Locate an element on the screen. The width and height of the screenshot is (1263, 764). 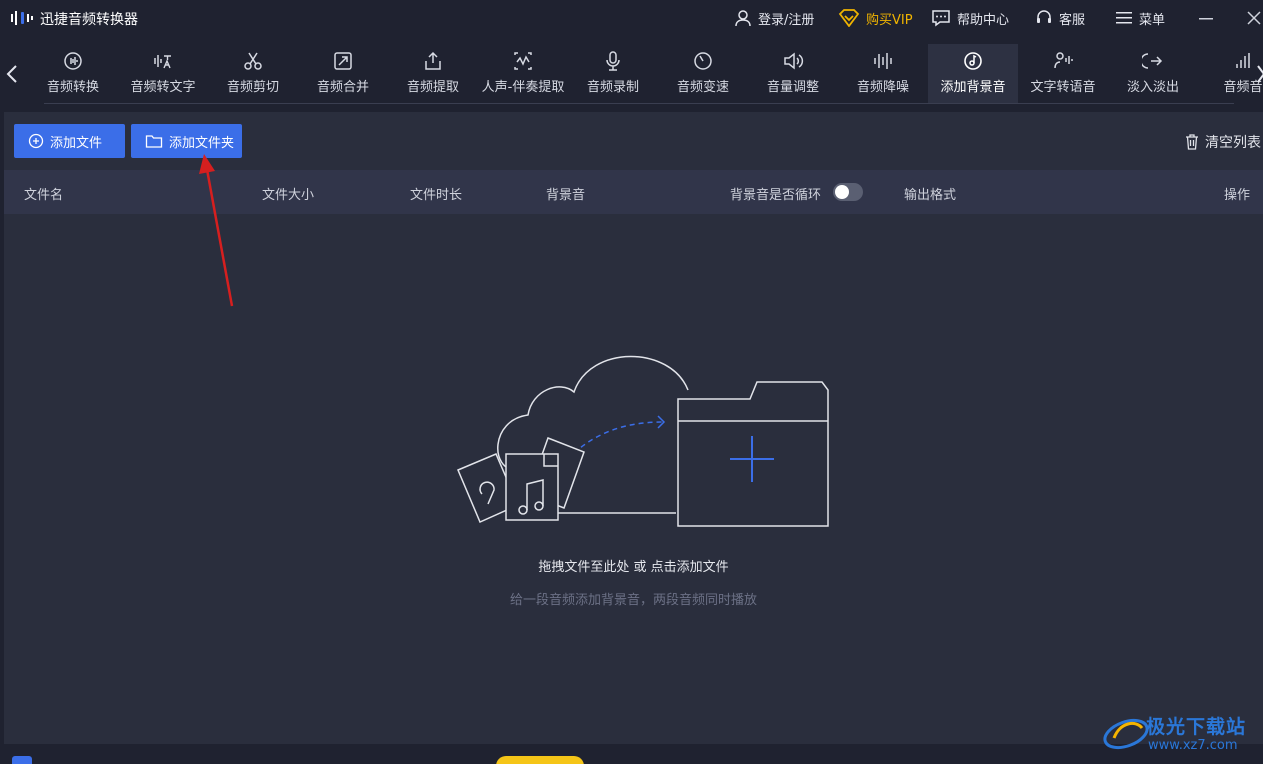
service-label: 客服 is located at coordinates (1072, 20).